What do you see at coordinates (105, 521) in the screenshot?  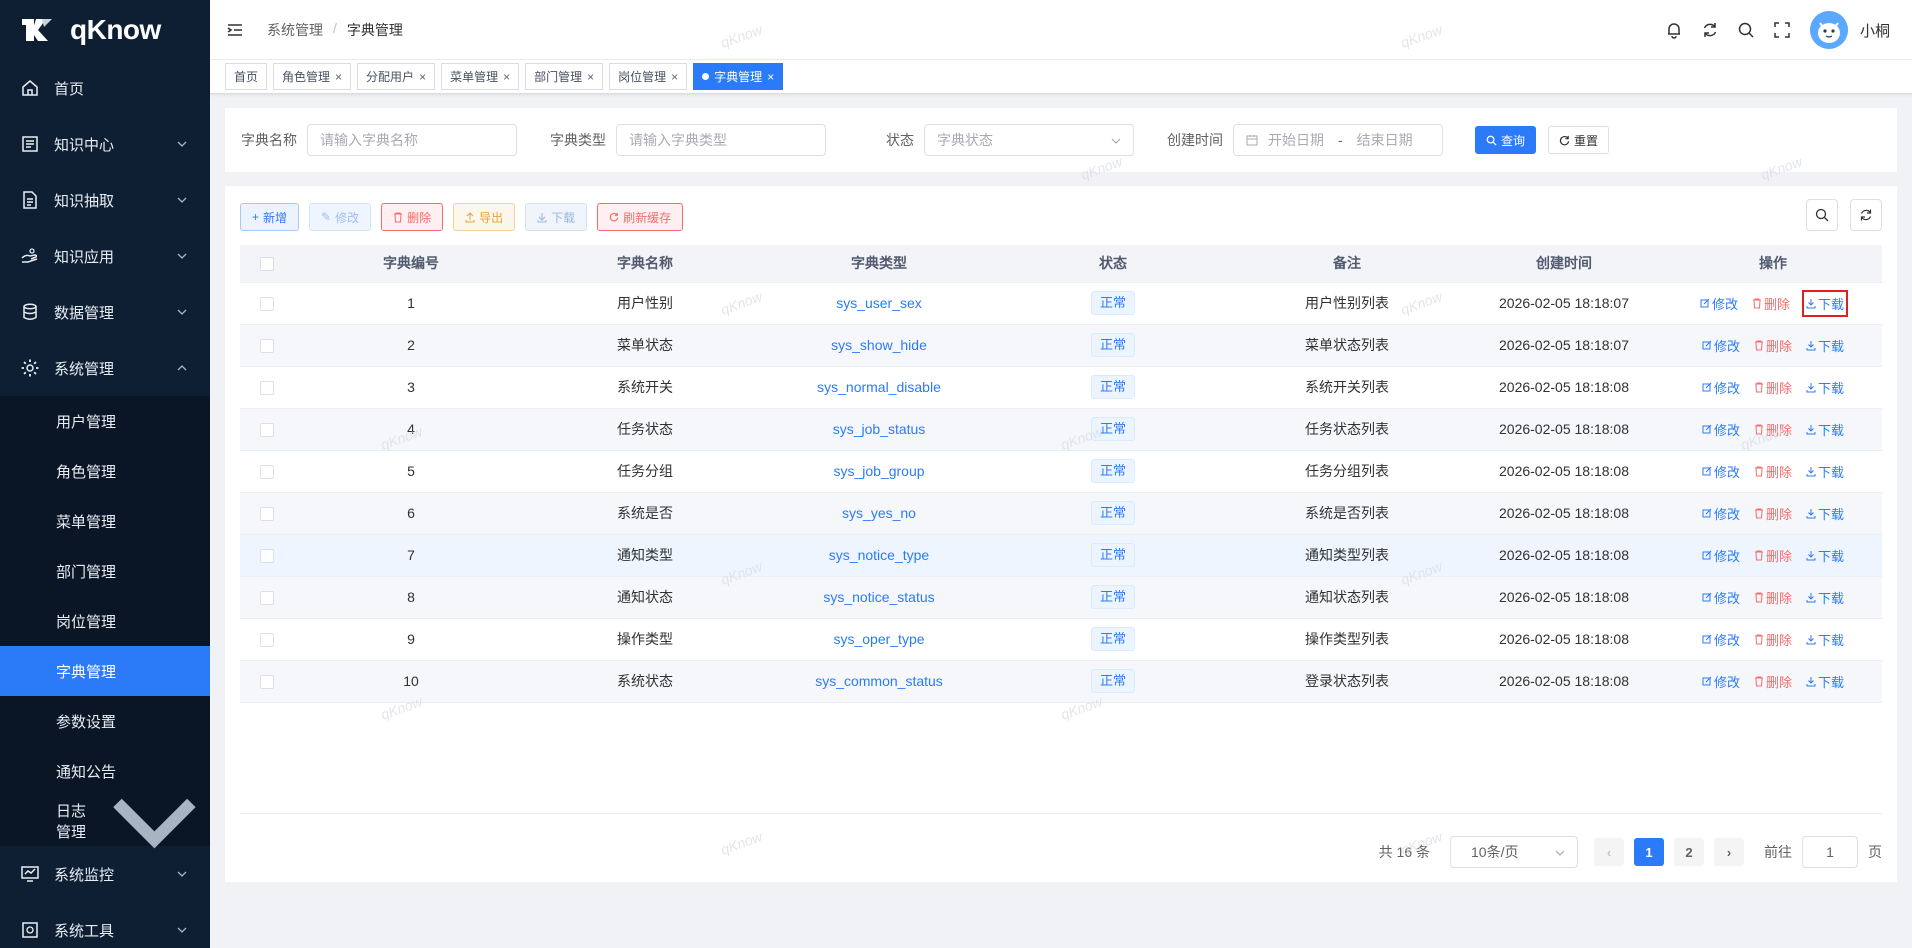 I see `sidebar-subitem-2: 菜单管理` at bounding box center [105, 521].